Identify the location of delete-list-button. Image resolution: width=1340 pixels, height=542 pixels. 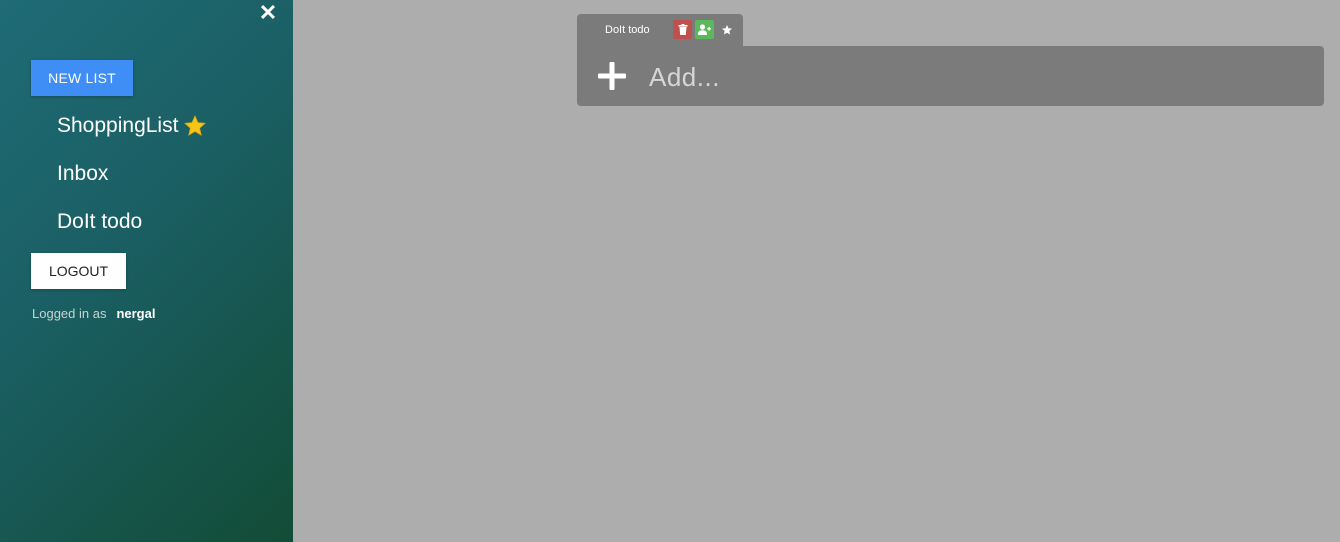
(682, 29).